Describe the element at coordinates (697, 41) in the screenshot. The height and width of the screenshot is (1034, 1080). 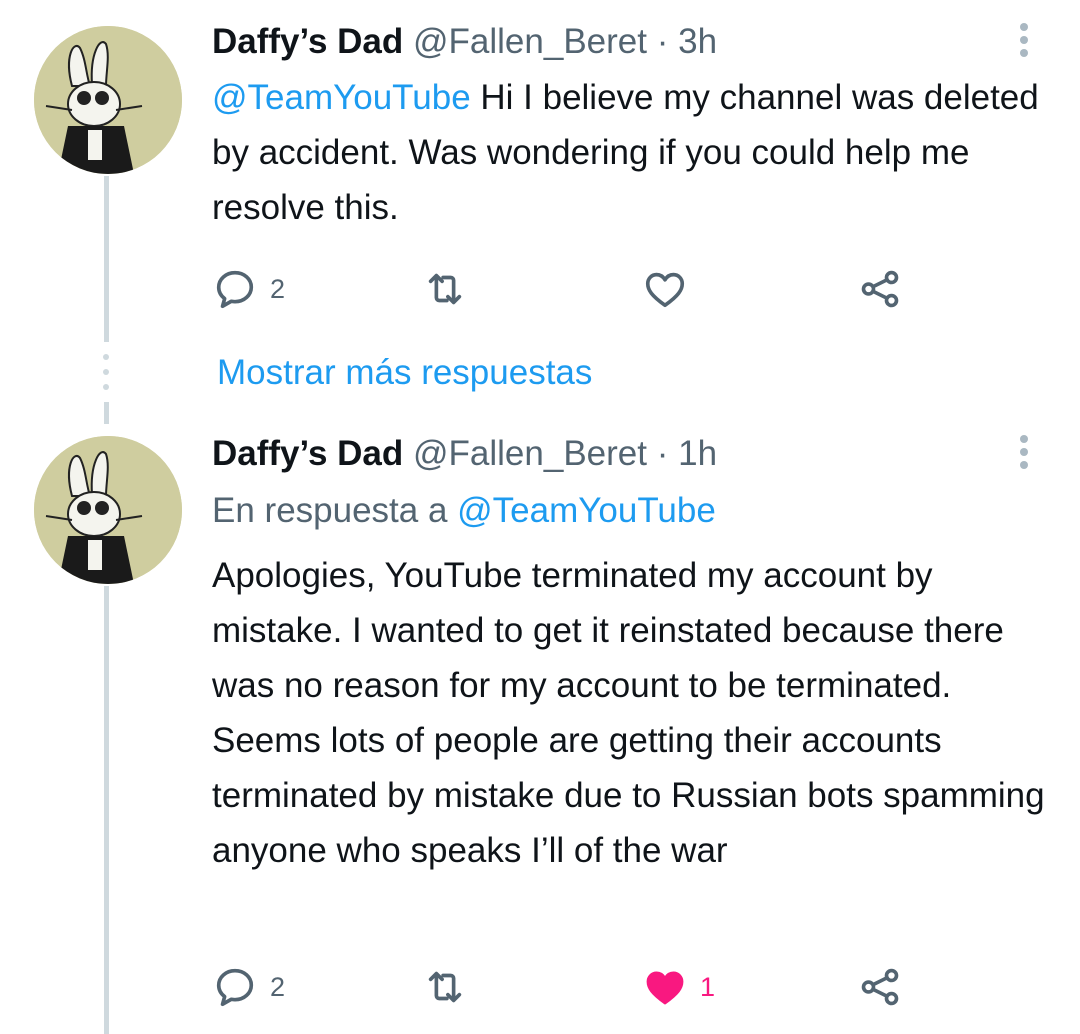
I see `timestamp: 3h` at that location.